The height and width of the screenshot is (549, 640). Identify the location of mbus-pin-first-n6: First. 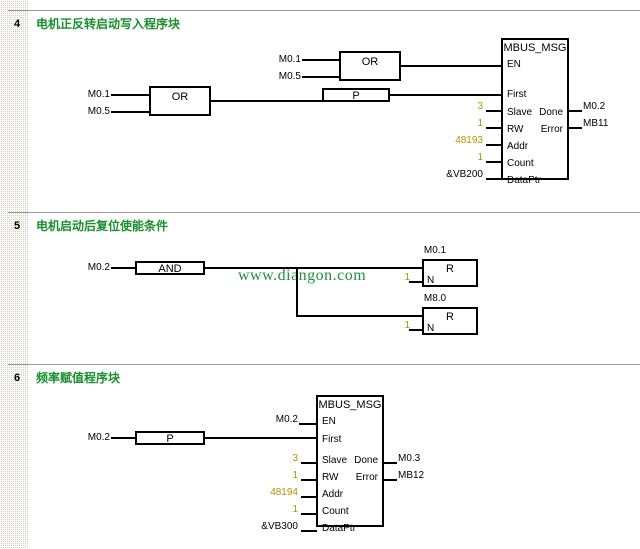
(332, 439).